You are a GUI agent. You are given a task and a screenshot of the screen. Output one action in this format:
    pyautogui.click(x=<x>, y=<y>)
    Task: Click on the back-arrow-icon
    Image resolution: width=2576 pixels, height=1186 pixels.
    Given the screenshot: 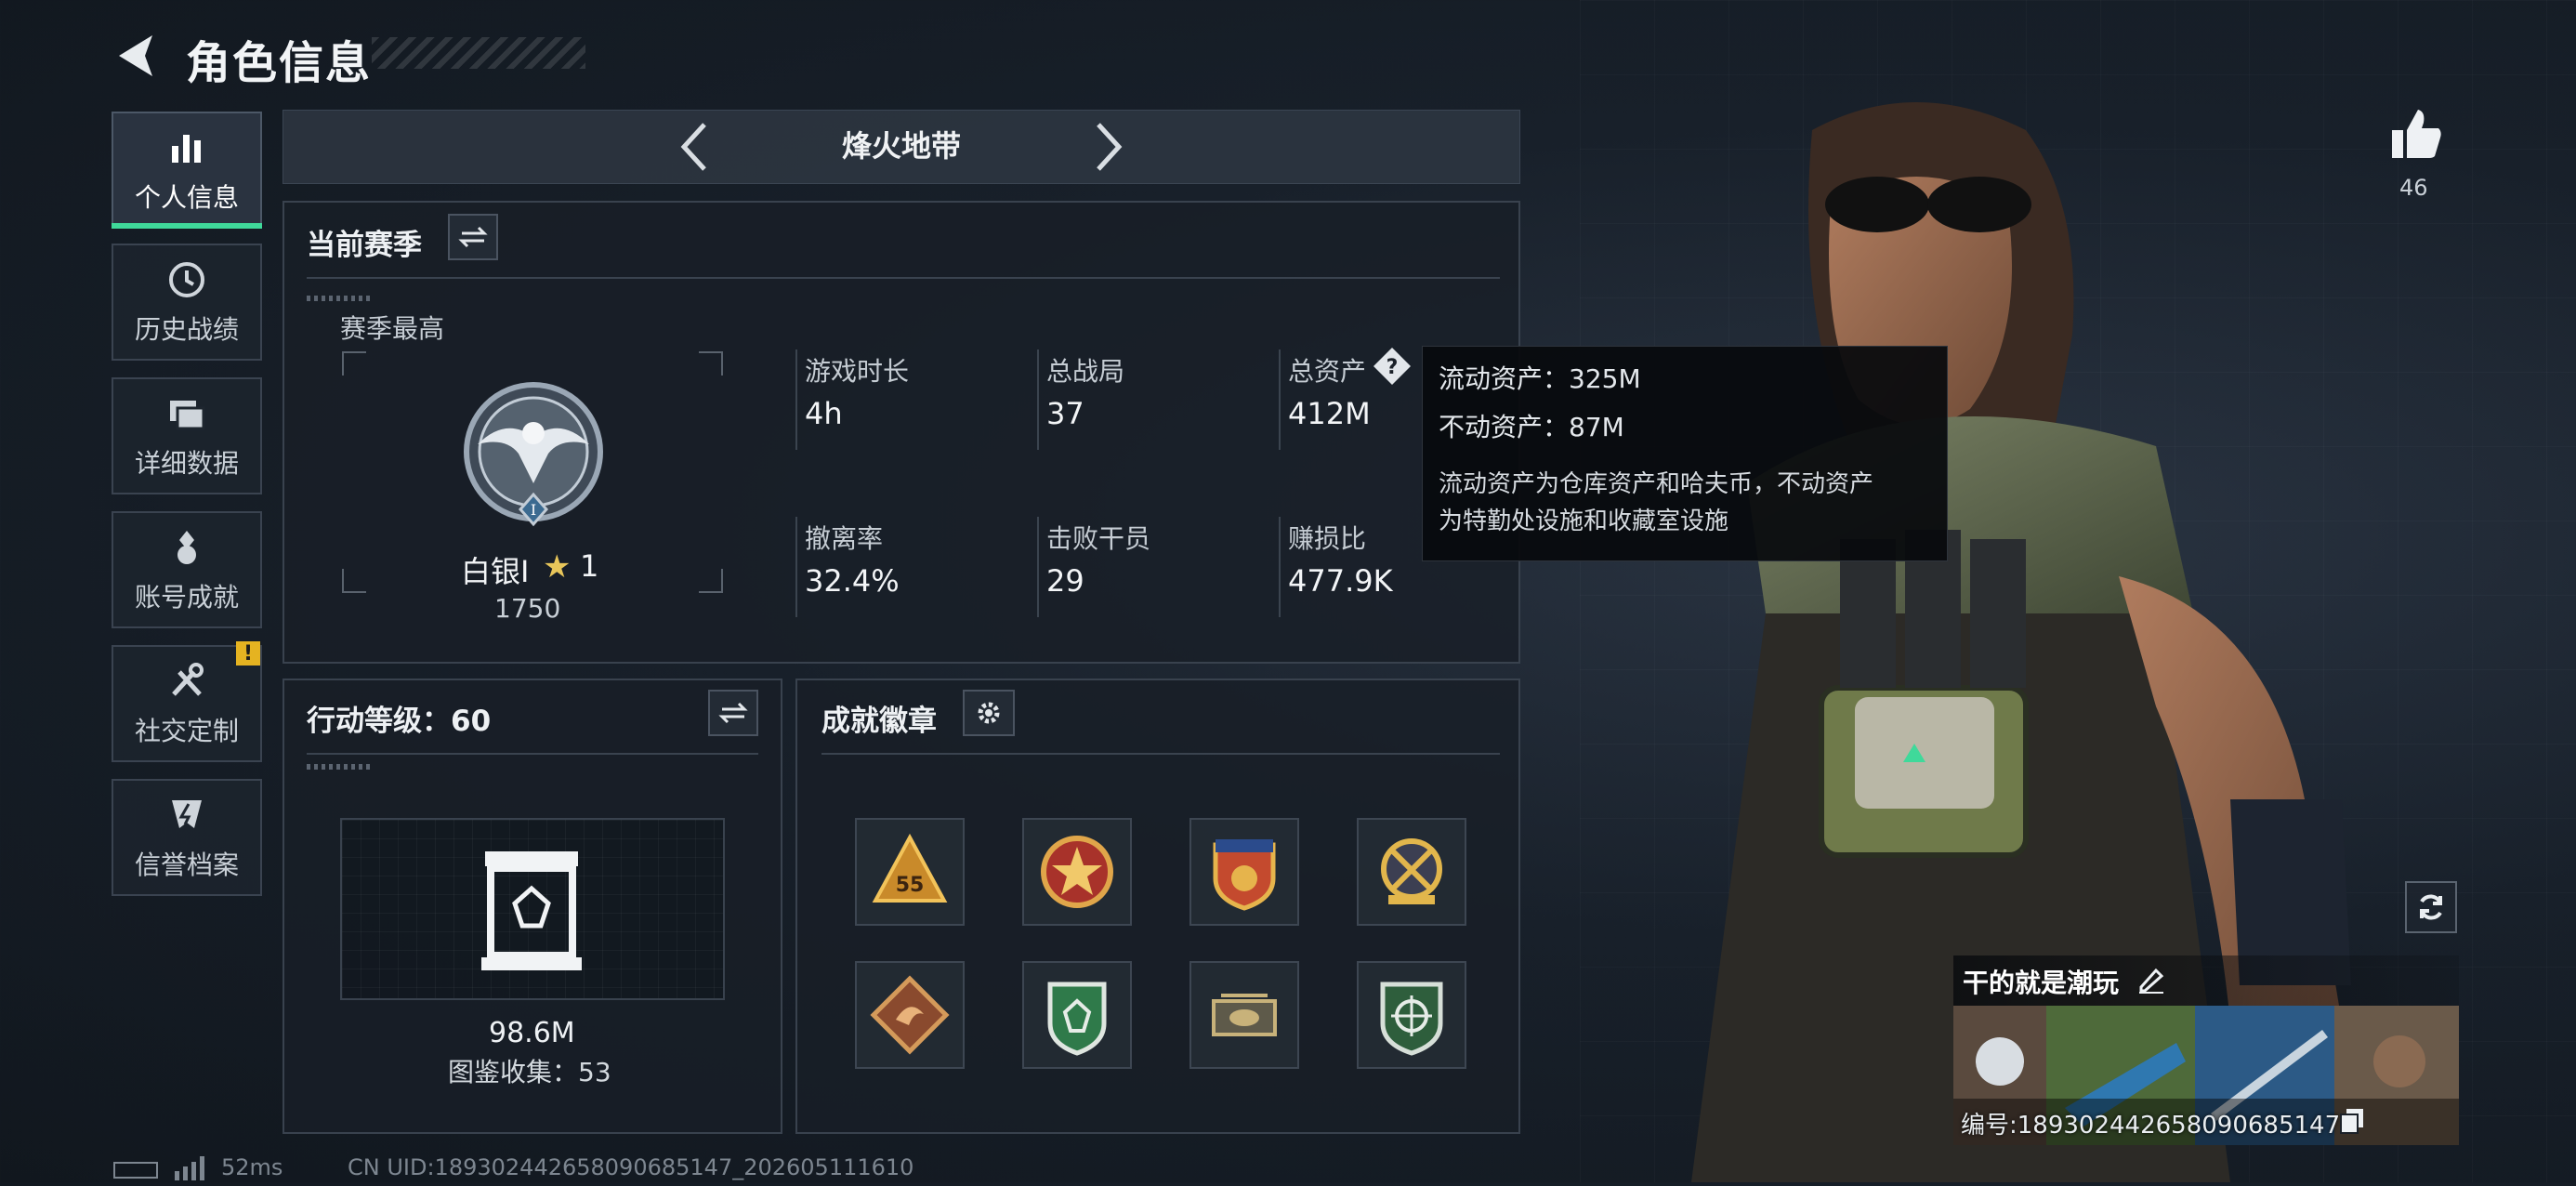 What is the action you would take?
    pyautogui.click(x=135, y=55)
    